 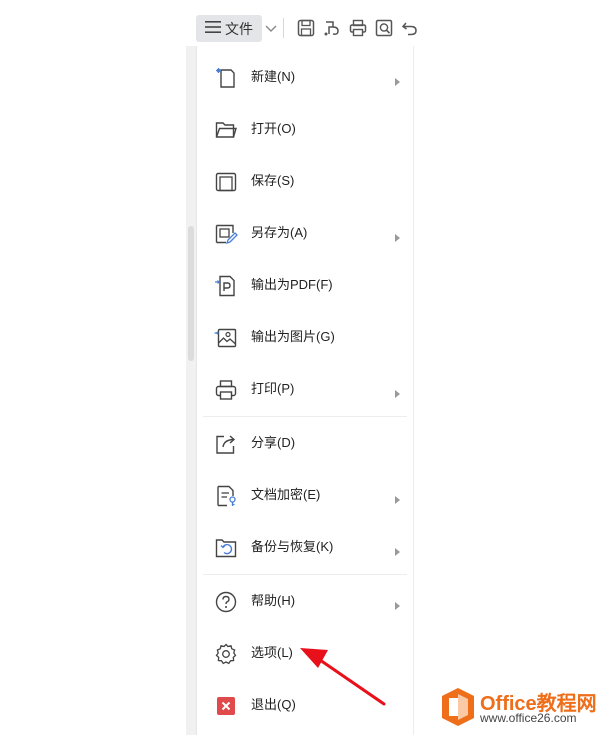 I want to click on menu-item-print: 打印(P), so click(x=305, y=389).